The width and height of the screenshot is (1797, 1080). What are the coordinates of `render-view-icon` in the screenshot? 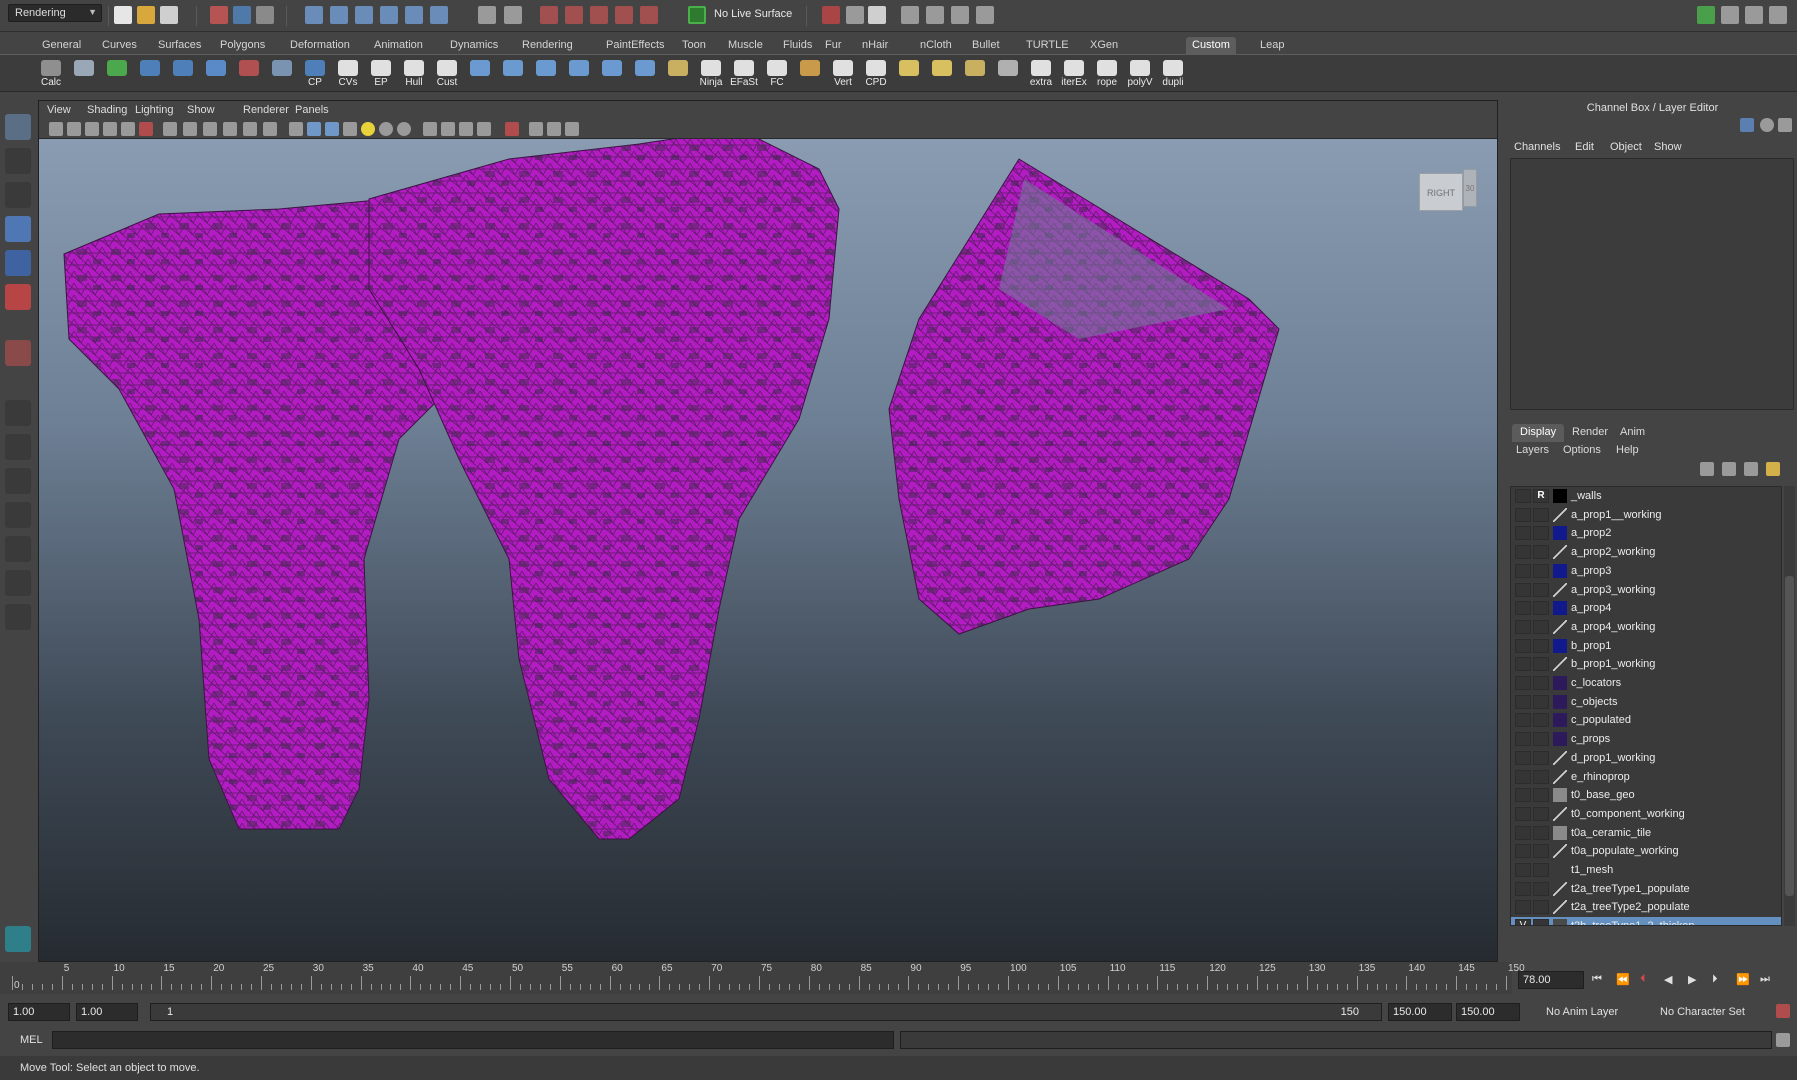 It's located at (649, 15).